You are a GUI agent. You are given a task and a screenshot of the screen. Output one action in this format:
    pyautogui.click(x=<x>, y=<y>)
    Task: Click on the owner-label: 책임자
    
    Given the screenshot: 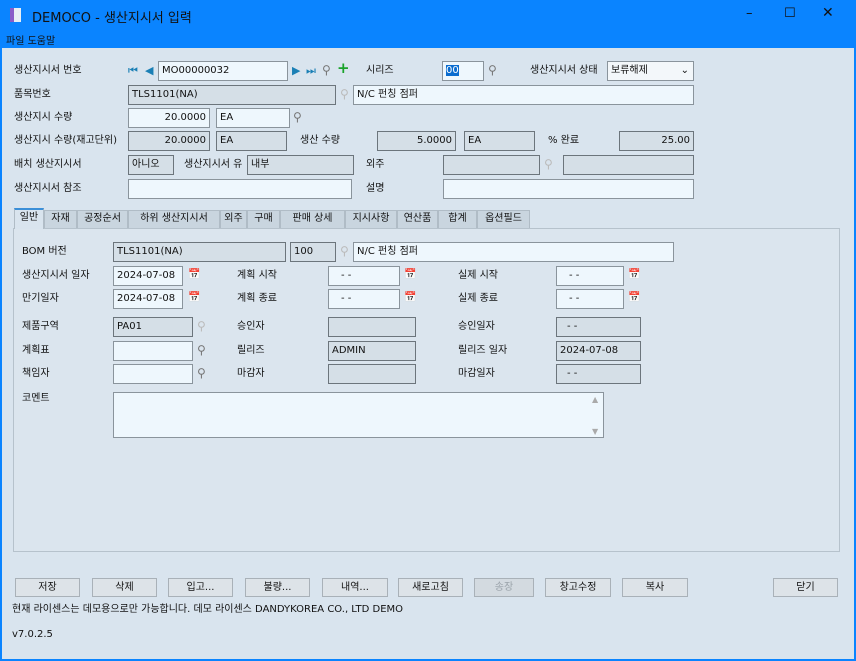 What is the action you would take?
    pyautogui.click(x=36, y=373)
    